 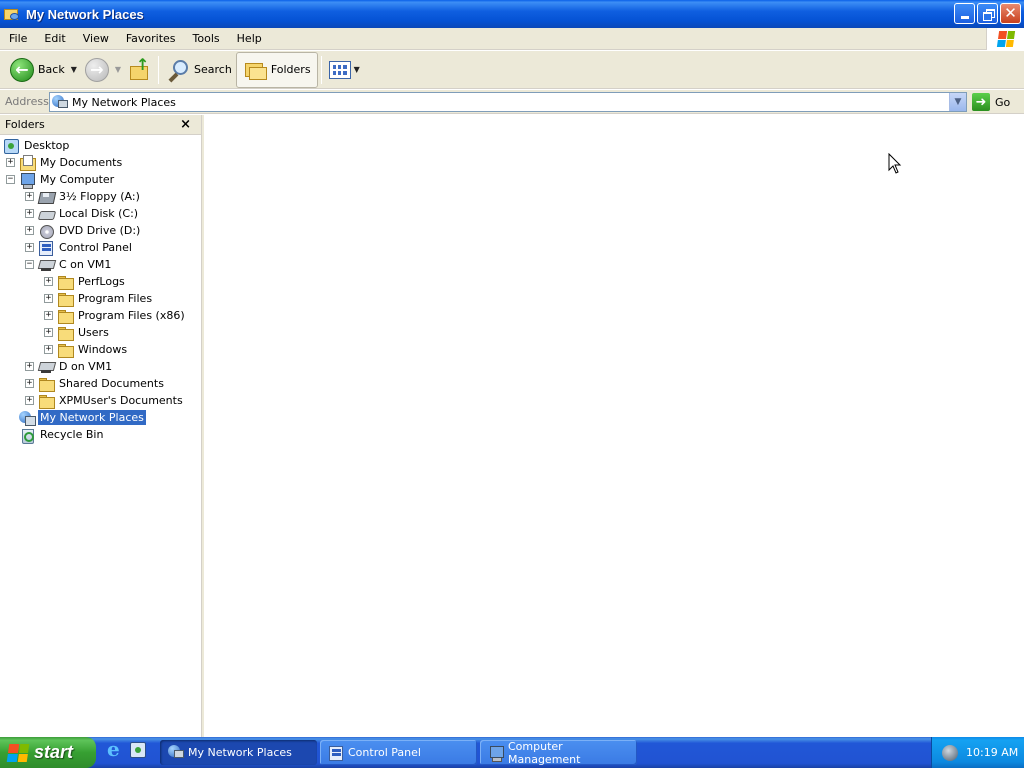 I want to click on address-value: My Network Places, so click(x=124, y=102).